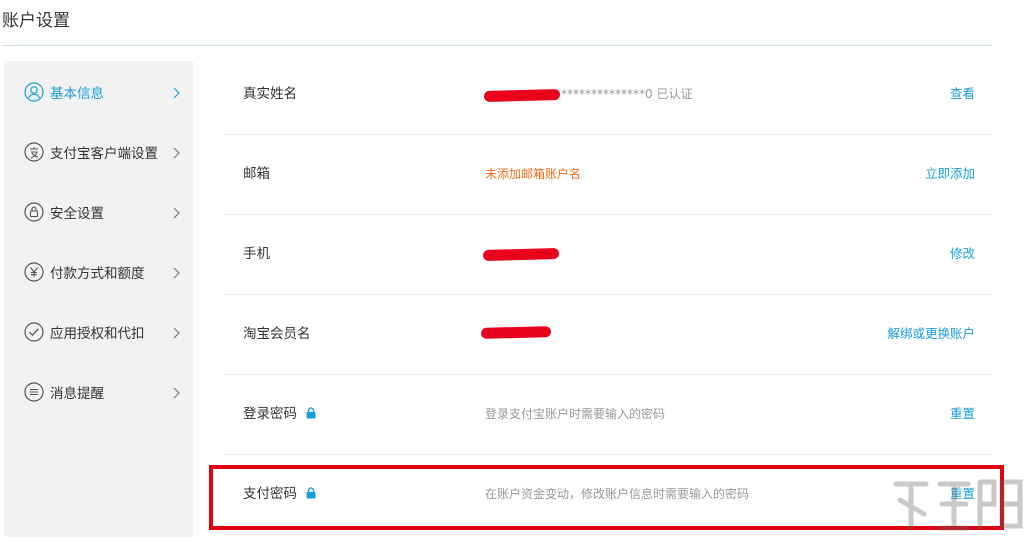 This screenshot has height=538, width=1030. What do you see at coordinates (36, 21) in the screenshot?
I see `page-title: 账户设置` at bounding box center [36, 21].